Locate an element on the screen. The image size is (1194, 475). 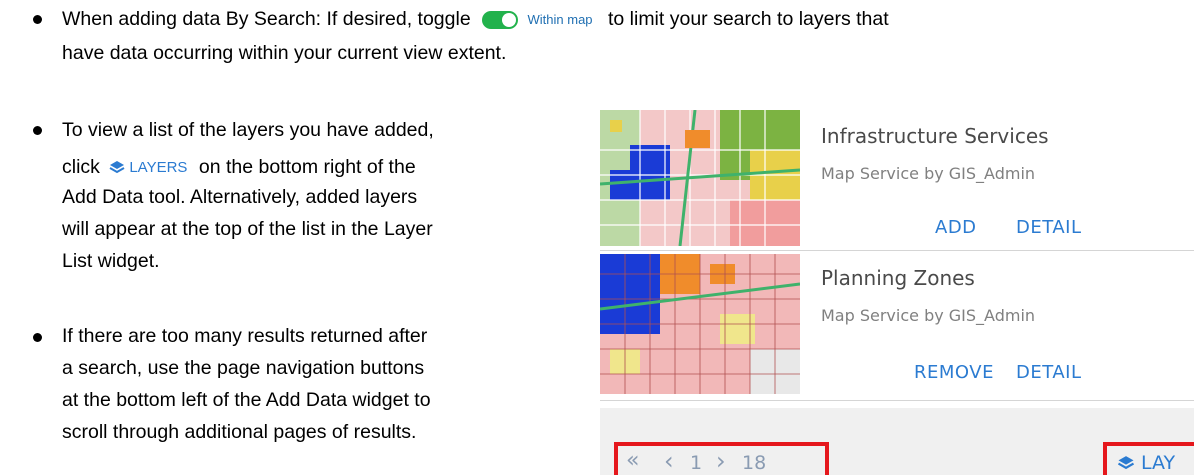
layers-button: LAY is located at coordinates (1148, 458).